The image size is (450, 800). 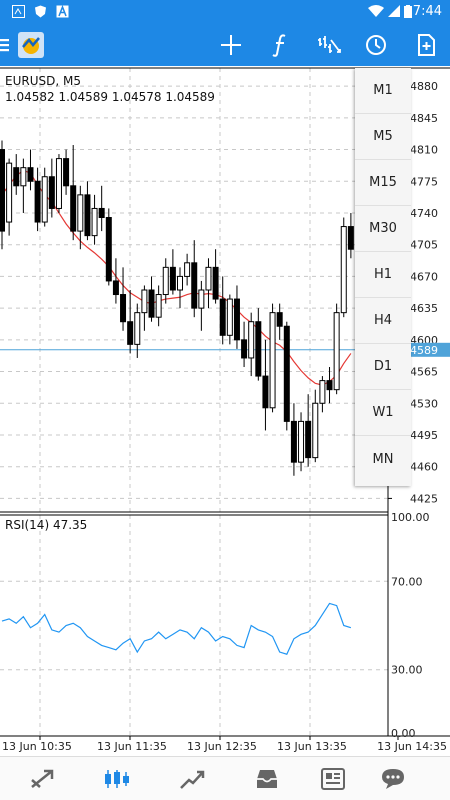 I want to click on rsi-tick-label: 70.00, so click(x=407, y=581).